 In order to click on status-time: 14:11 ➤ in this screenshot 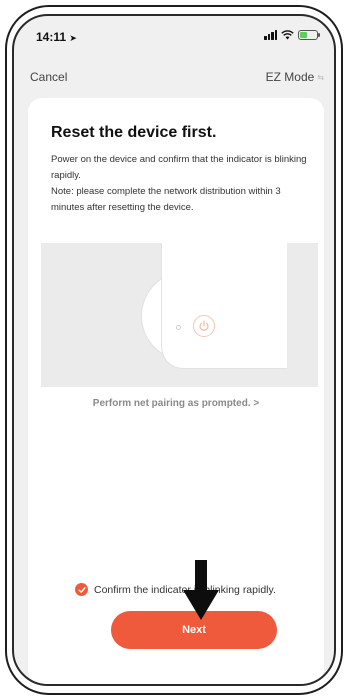, I will do `click(56, 37)`.